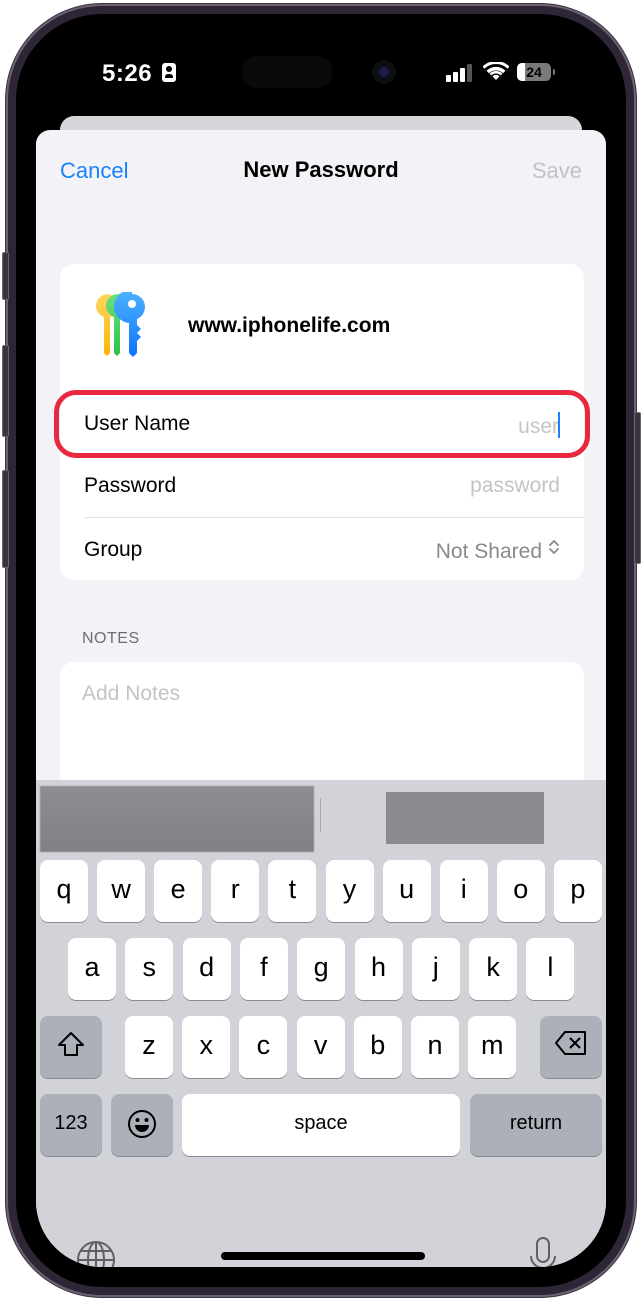 The height and width of the screenshot is (1301, 642). I want to click on numbers-key: 123, so click(71, 1125).